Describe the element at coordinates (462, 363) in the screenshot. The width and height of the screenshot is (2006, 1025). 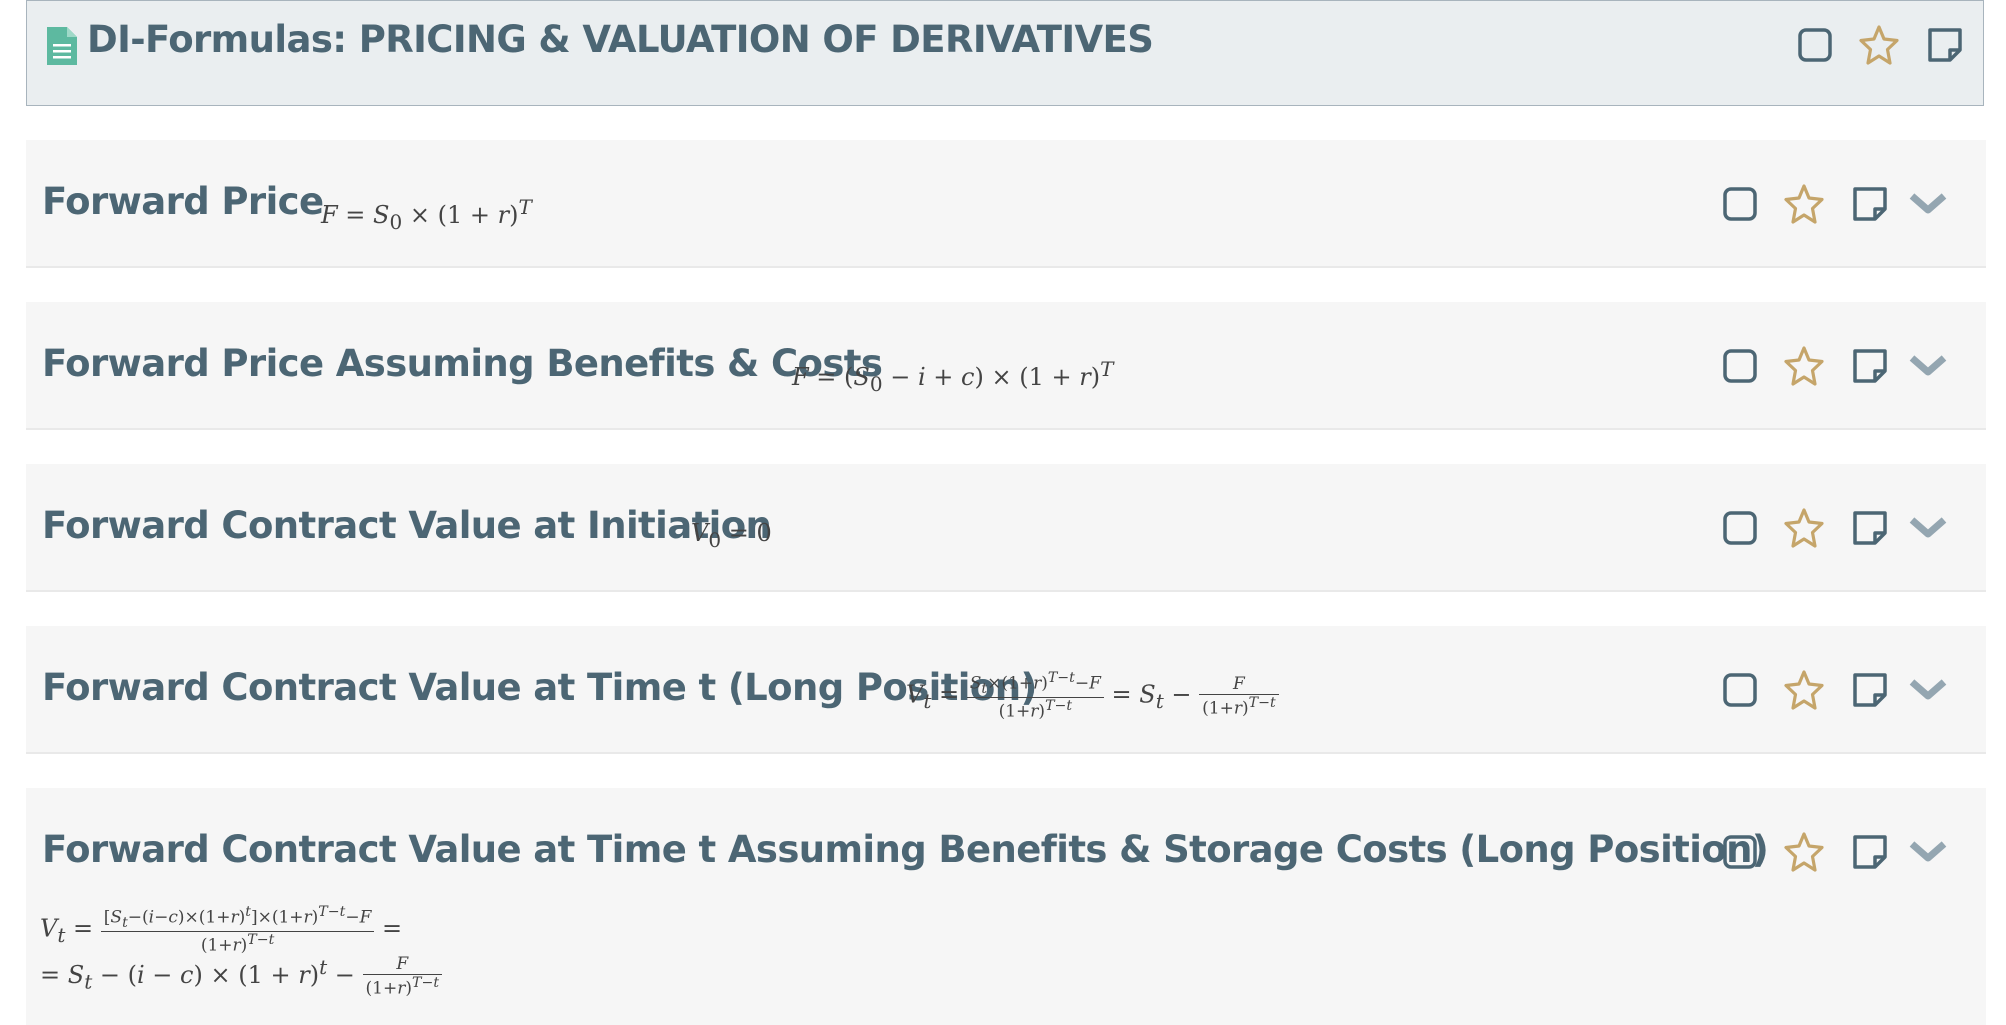
I see `card-title: Forward Price Assuming Benefits & Costs` at that location.